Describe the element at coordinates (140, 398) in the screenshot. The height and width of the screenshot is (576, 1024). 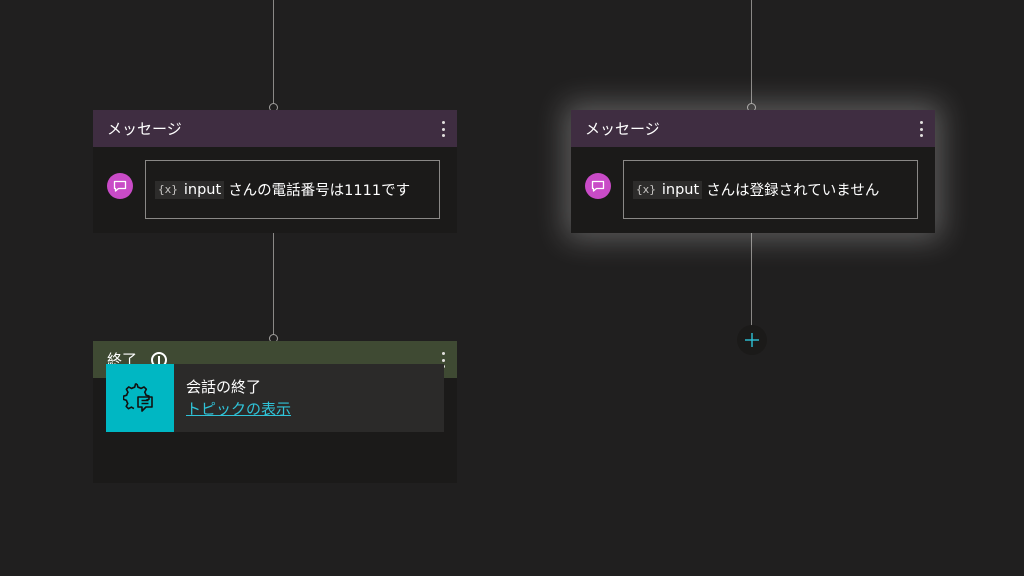
I see `gear-chat-icon` at that location.